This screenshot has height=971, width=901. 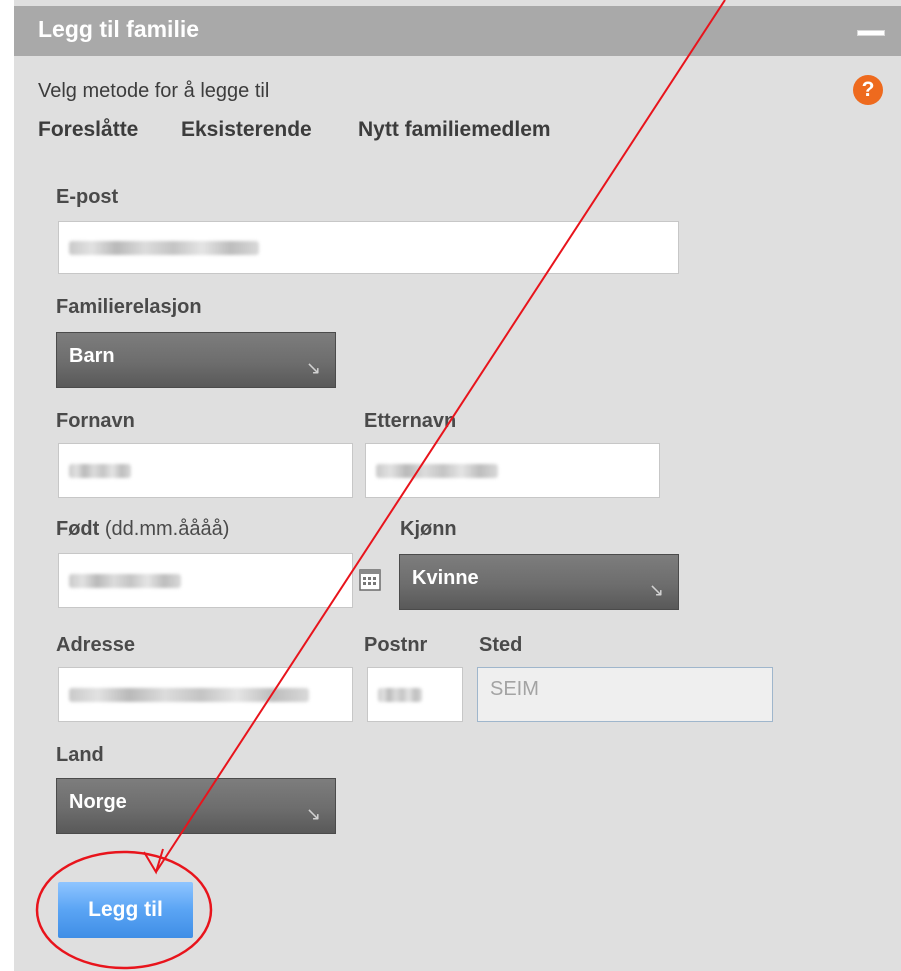 I want to click on firstname-label: Fornavn, so click(x=95, y=421).